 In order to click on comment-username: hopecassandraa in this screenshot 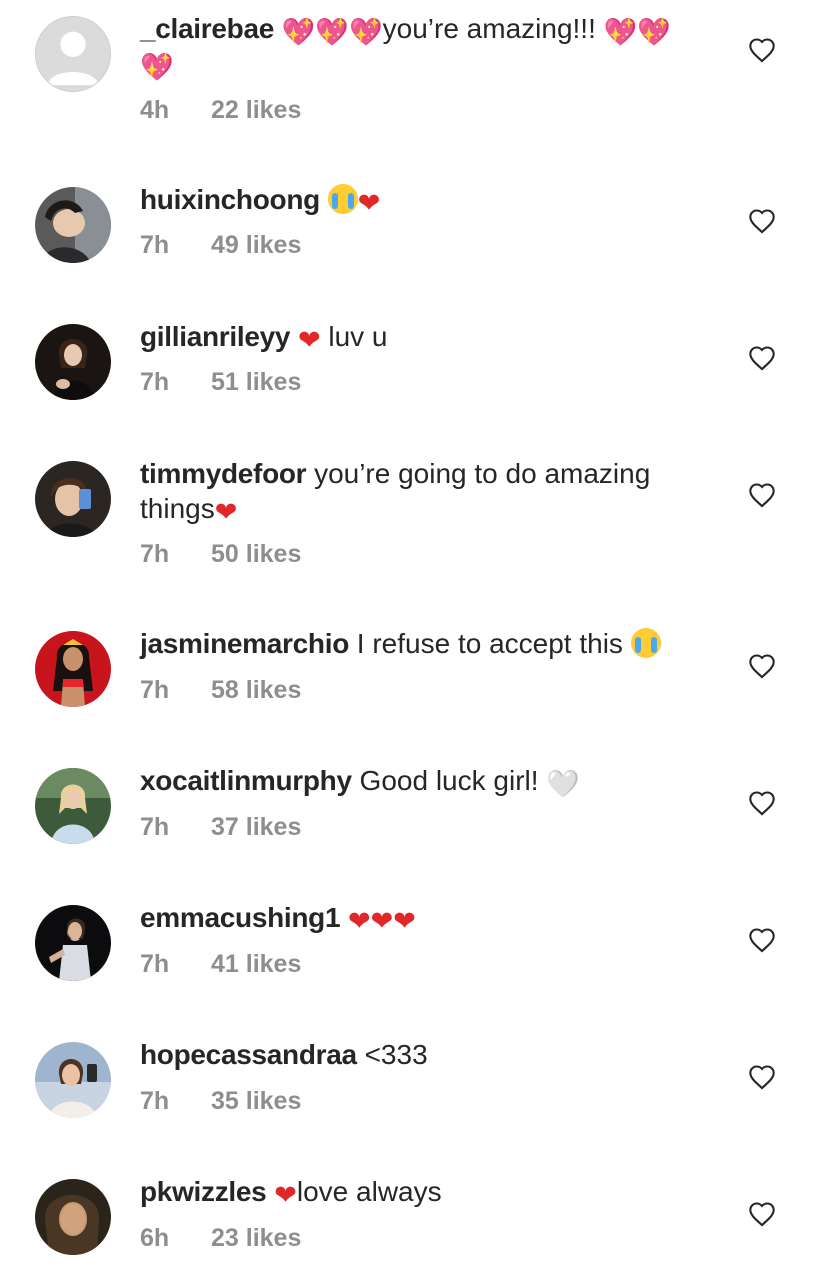, I will do `click(248, 1054)`.